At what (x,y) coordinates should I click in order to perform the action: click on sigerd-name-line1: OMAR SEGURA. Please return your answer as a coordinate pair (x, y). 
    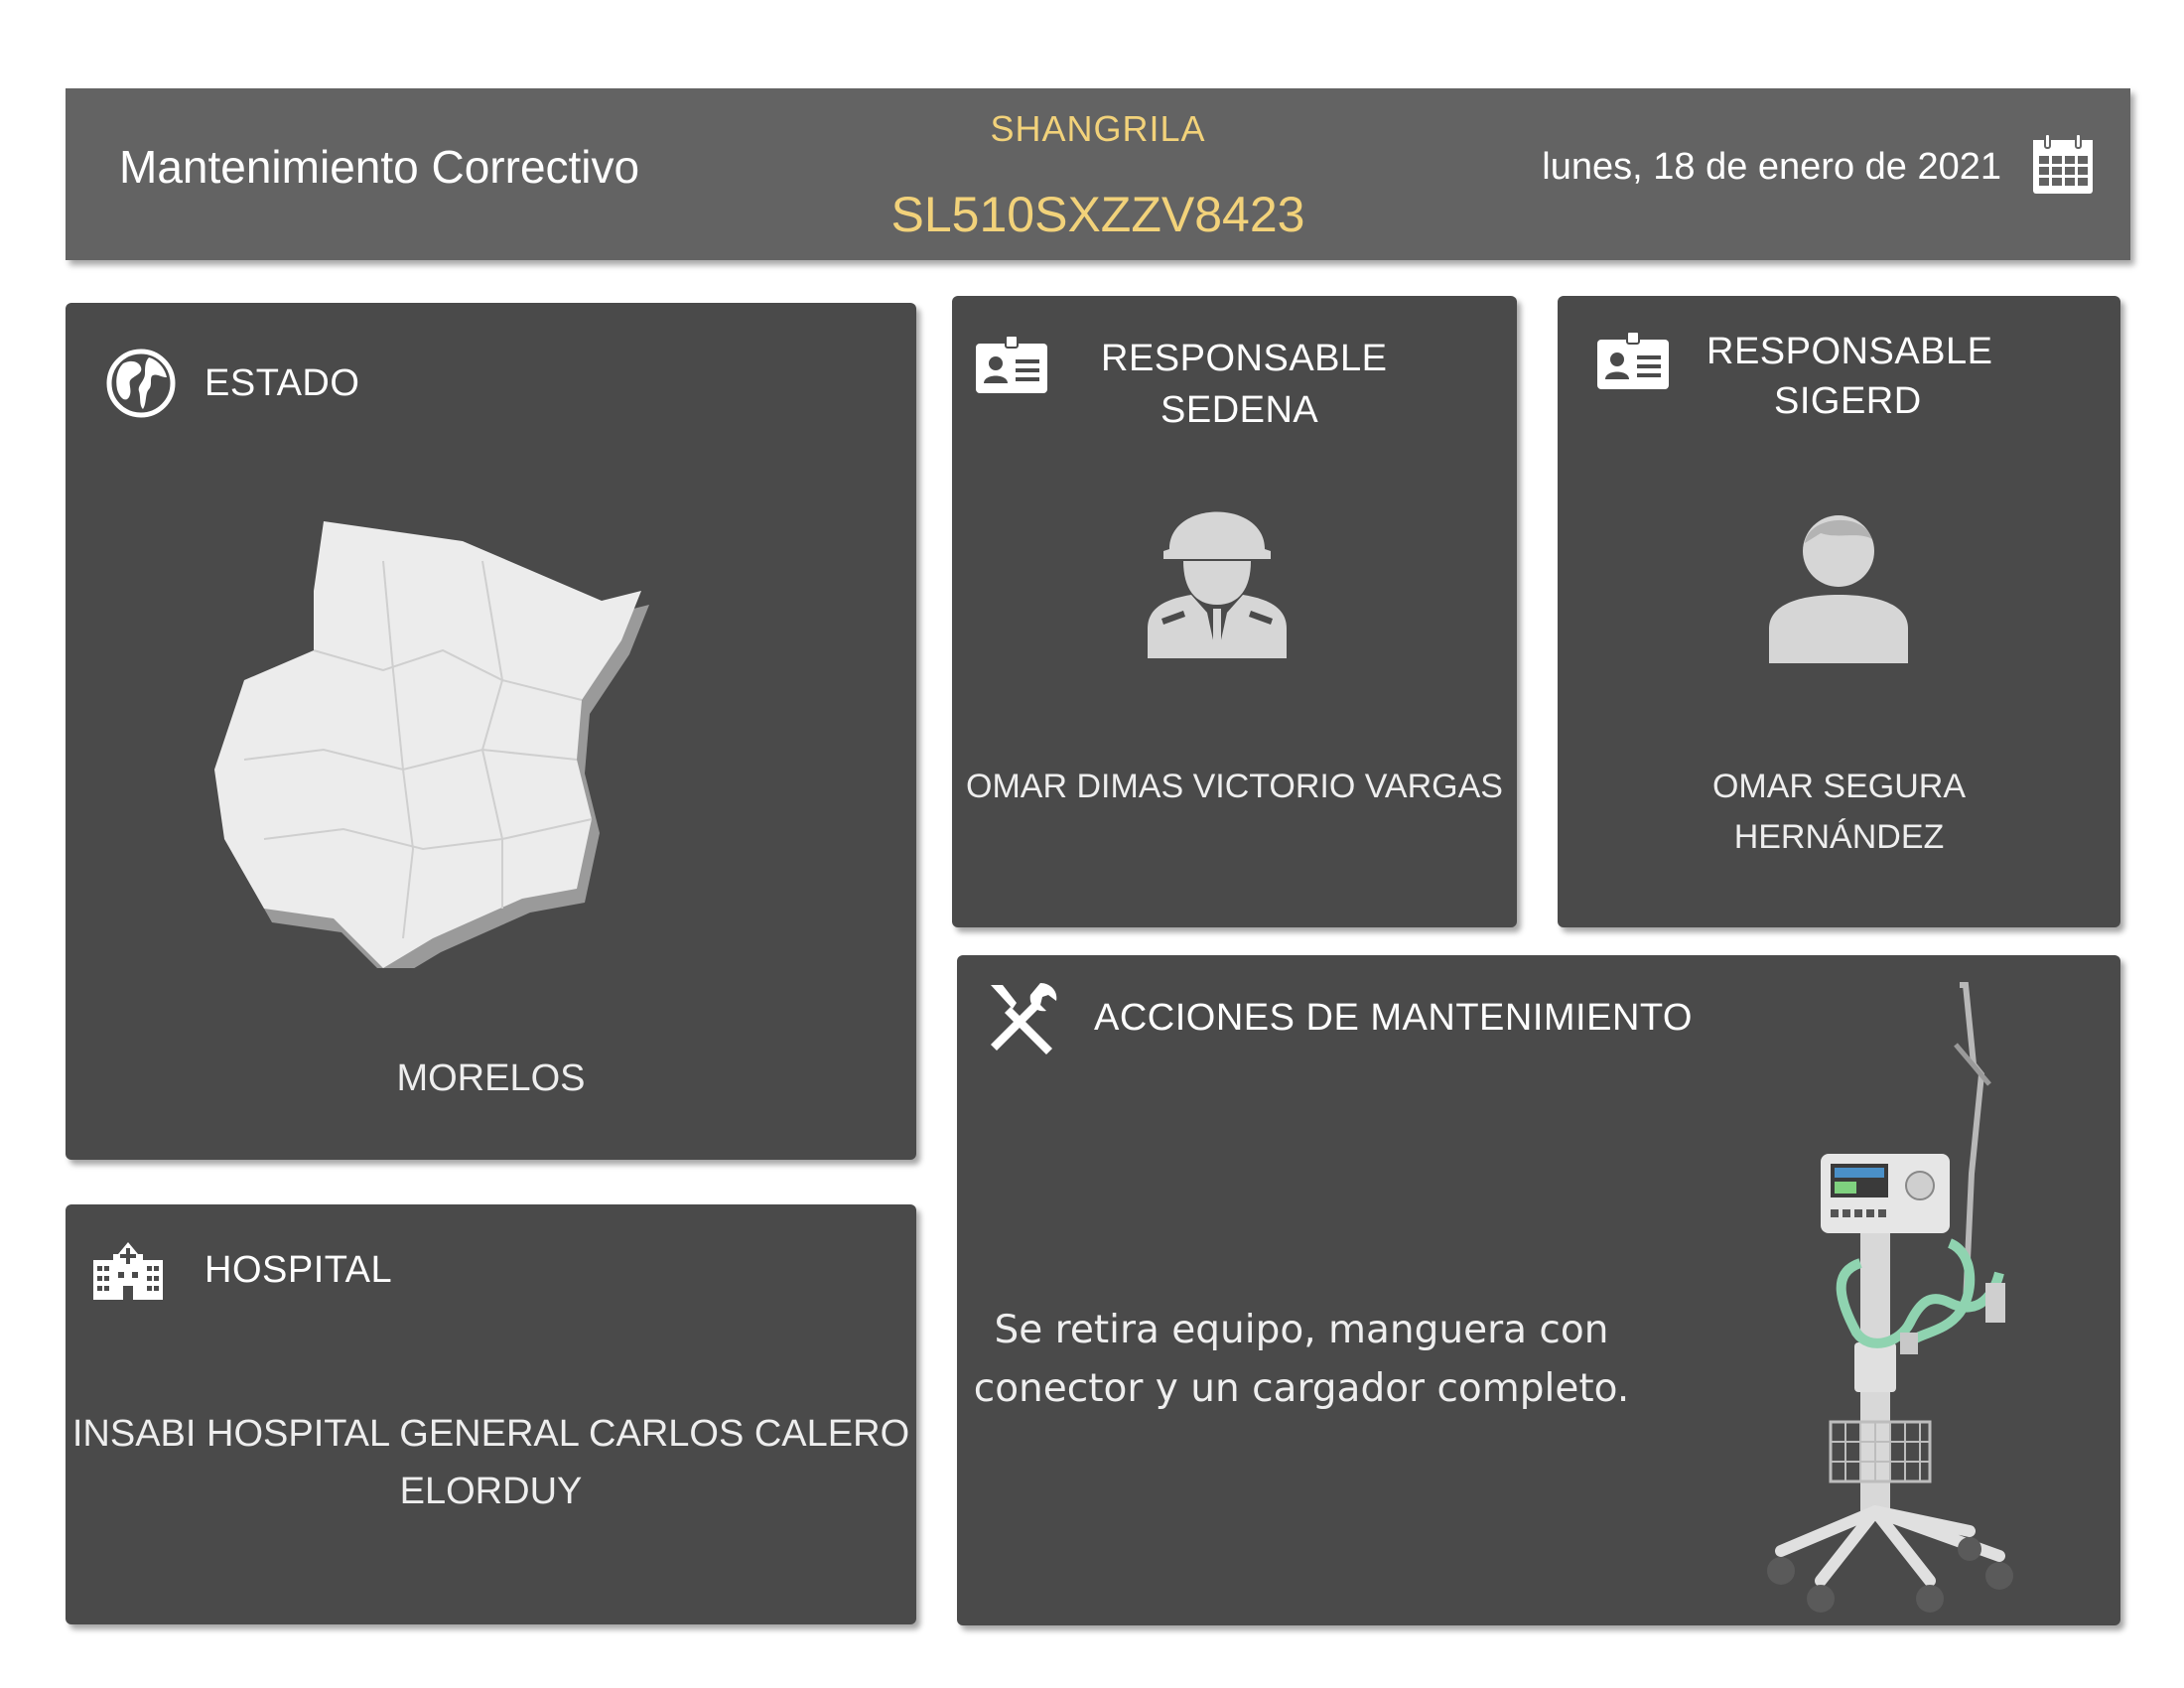
    Looking at the image, I should click on (1839, 786).